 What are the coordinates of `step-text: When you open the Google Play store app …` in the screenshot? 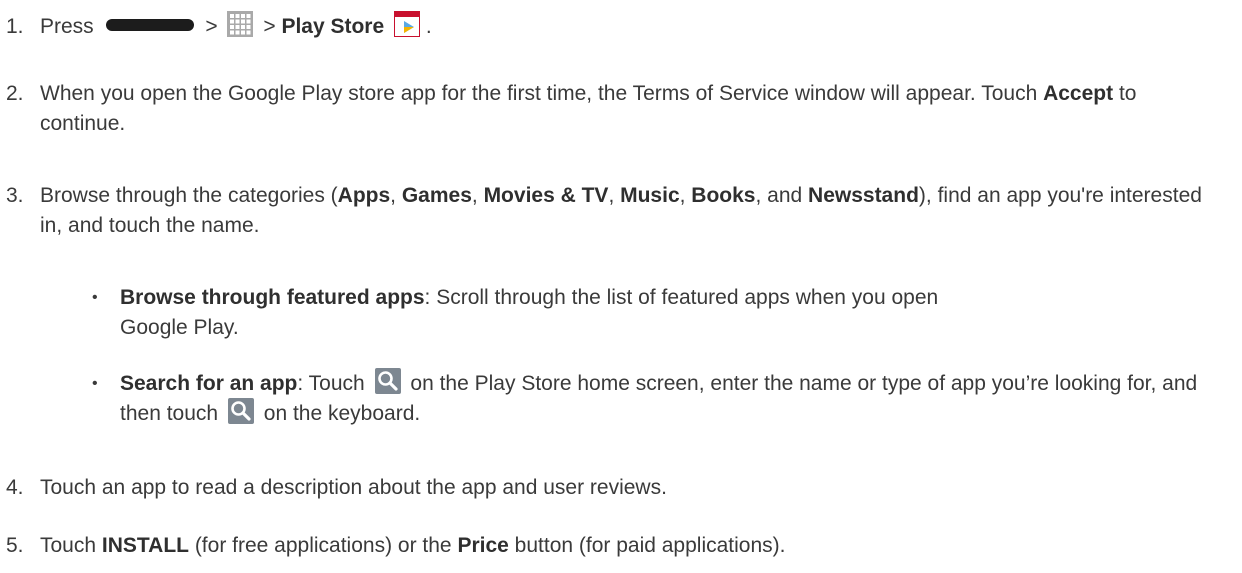 It's located at (588, 108).